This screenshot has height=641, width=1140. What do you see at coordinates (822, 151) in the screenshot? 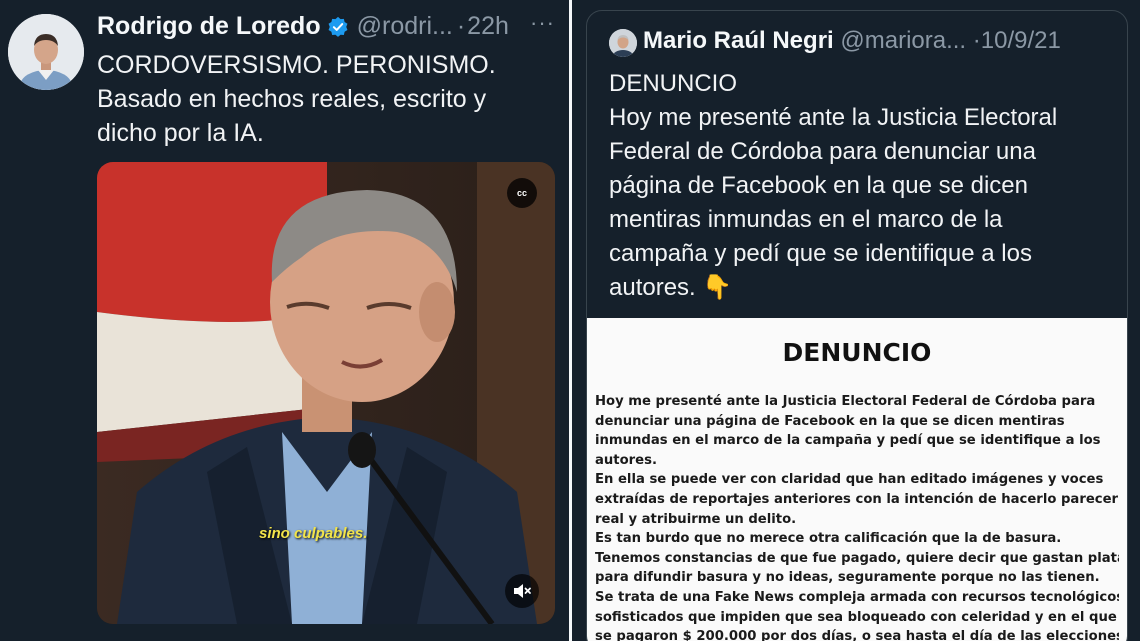
I see `quoted-text-line: Federal de Córdoba para denunciar una` at bounding box center [822, 151].